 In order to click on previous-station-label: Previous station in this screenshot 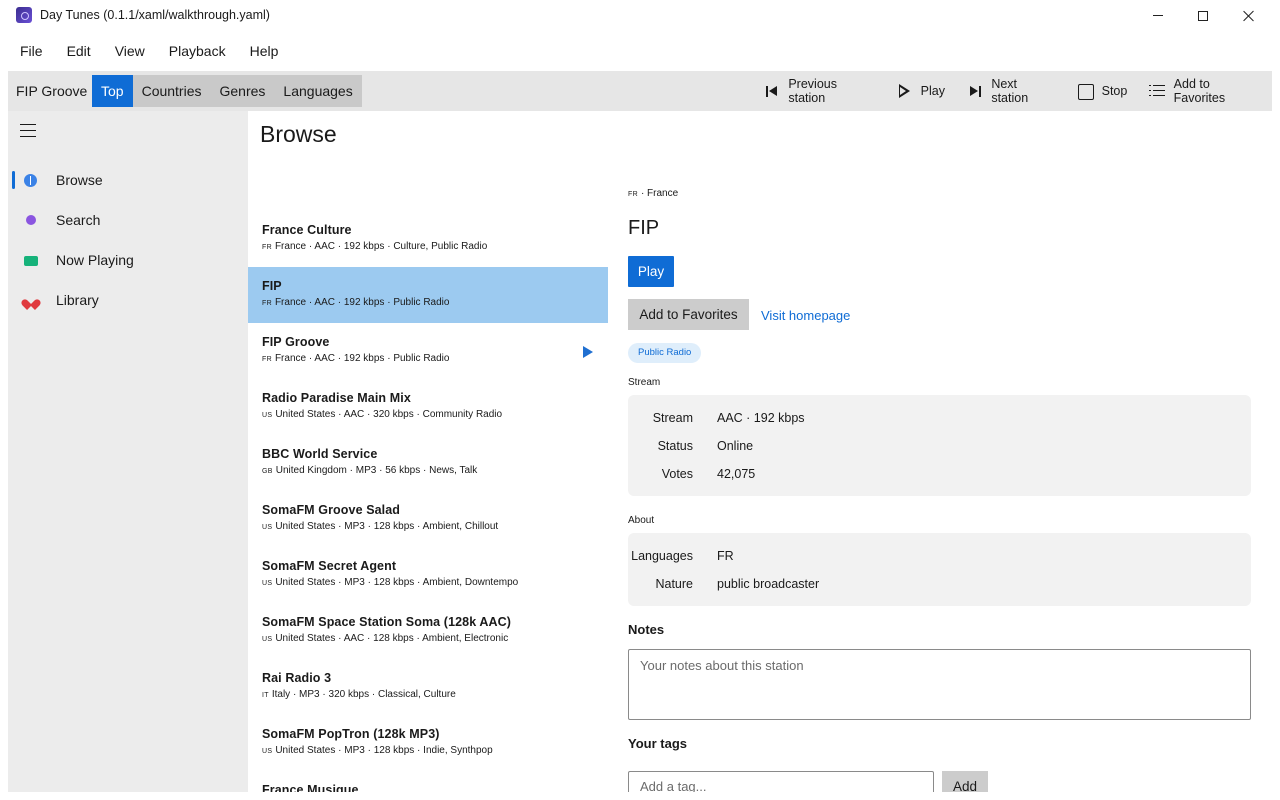, I will do `click(812, 91)`.